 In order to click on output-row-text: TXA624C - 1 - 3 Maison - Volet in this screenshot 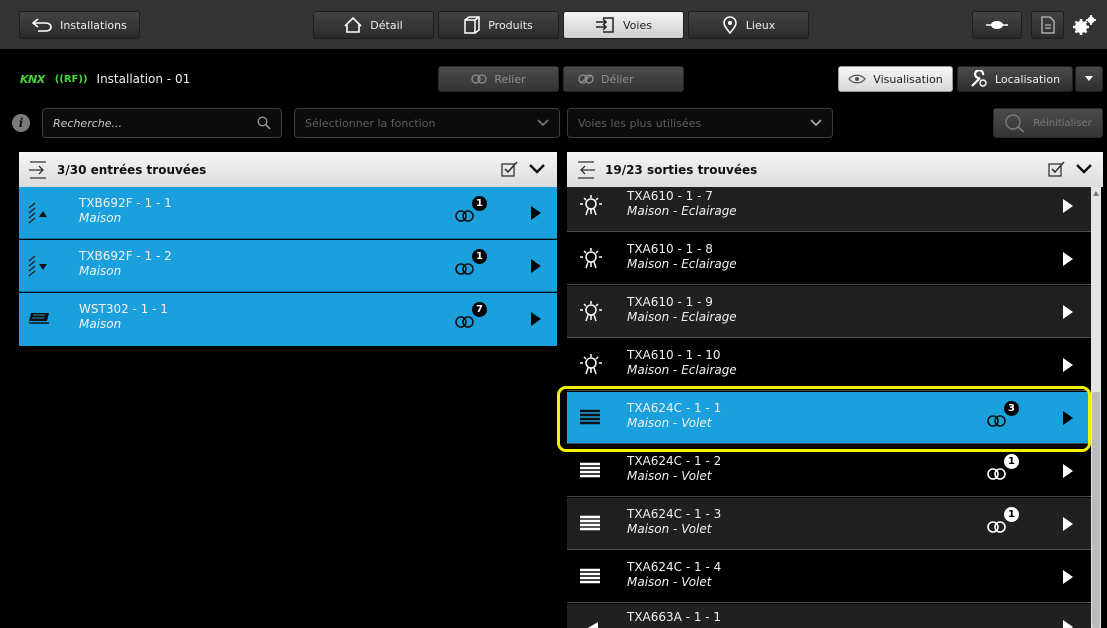, I will do `click(674, 522)`.